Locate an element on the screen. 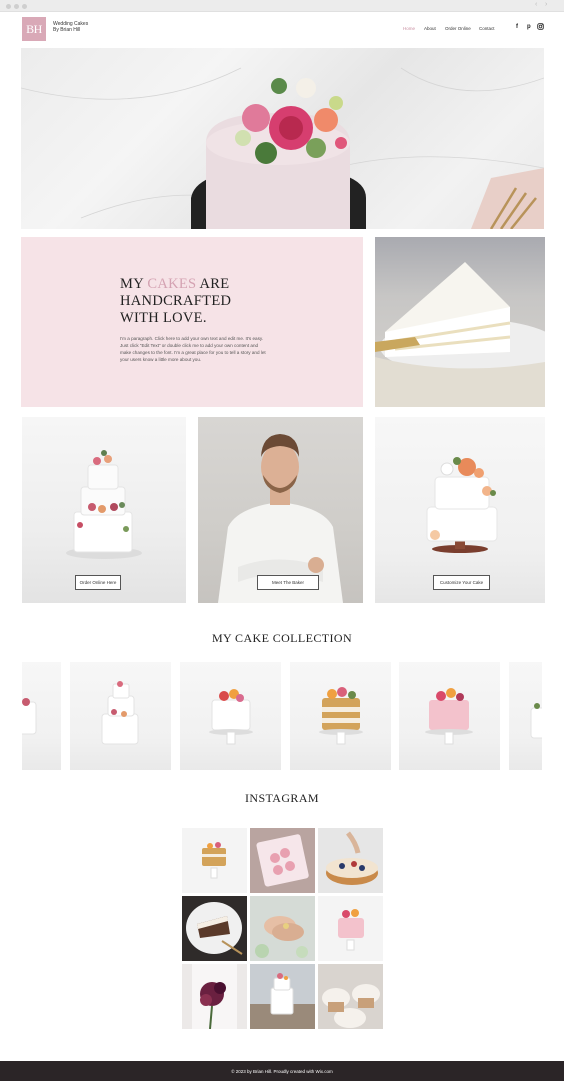 This screenshot has height=1081, width=564. intro-heading-line2: HANDCRAFTED is located at coordinates (176, 301).